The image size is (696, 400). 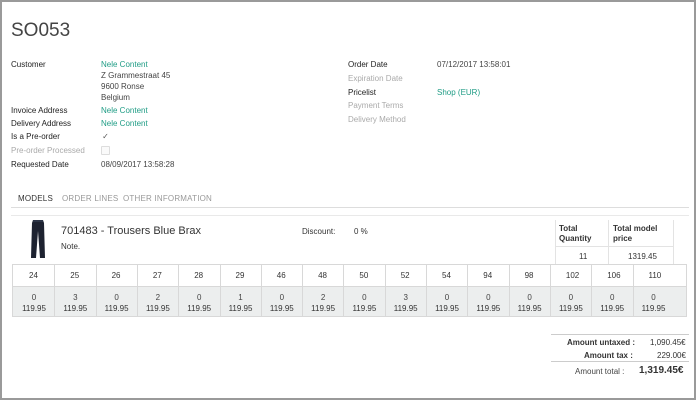 I want to click on order-date-label: Order Date, so click(x=368, y=64).